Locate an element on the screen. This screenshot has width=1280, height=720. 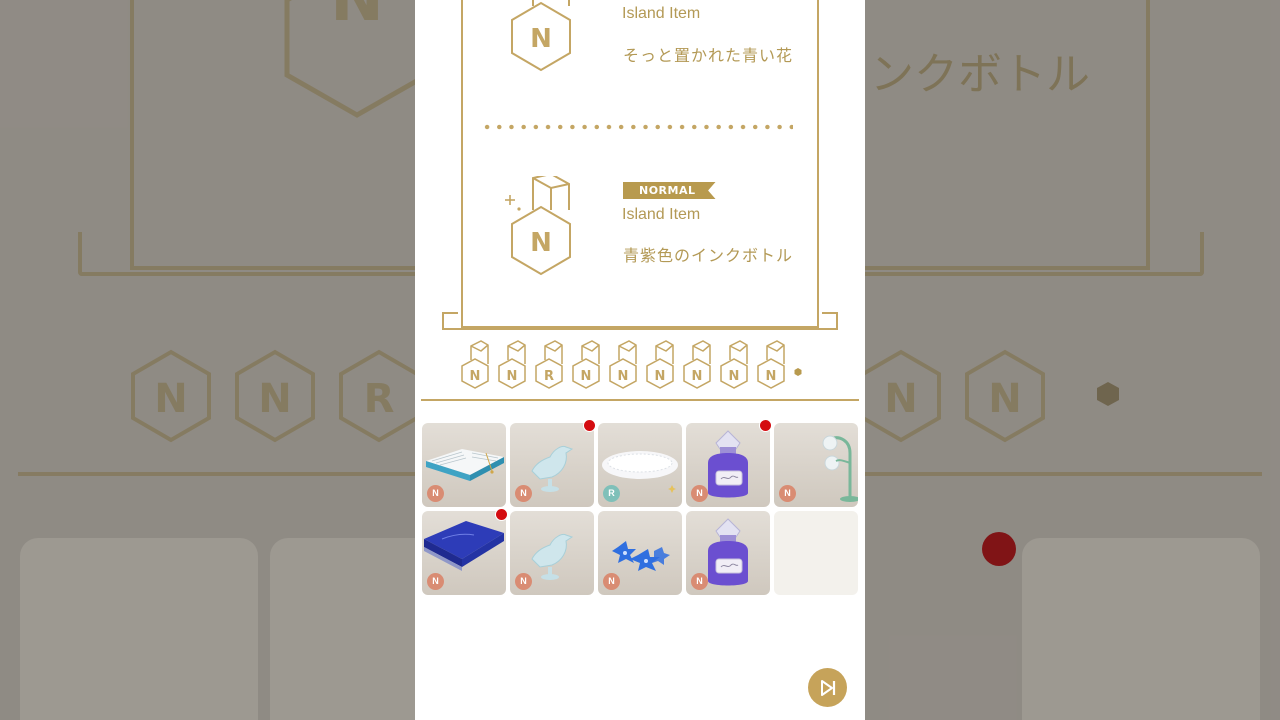
reward-entry: N Island Item そっと置かれた青い花 is located at coordinates (653, 41).